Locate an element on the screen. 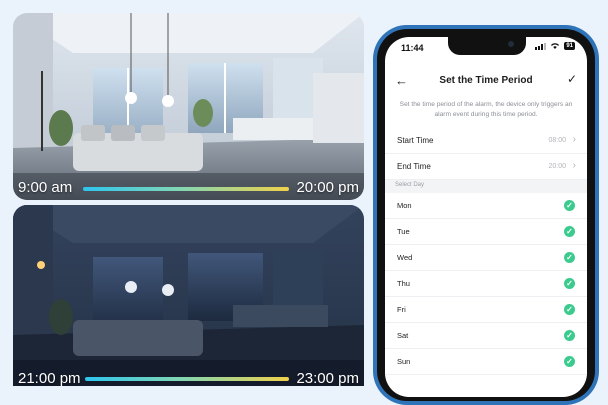 This screenshot has height=405, width=608. day-label: Tue is located at coordinates (403, 231).